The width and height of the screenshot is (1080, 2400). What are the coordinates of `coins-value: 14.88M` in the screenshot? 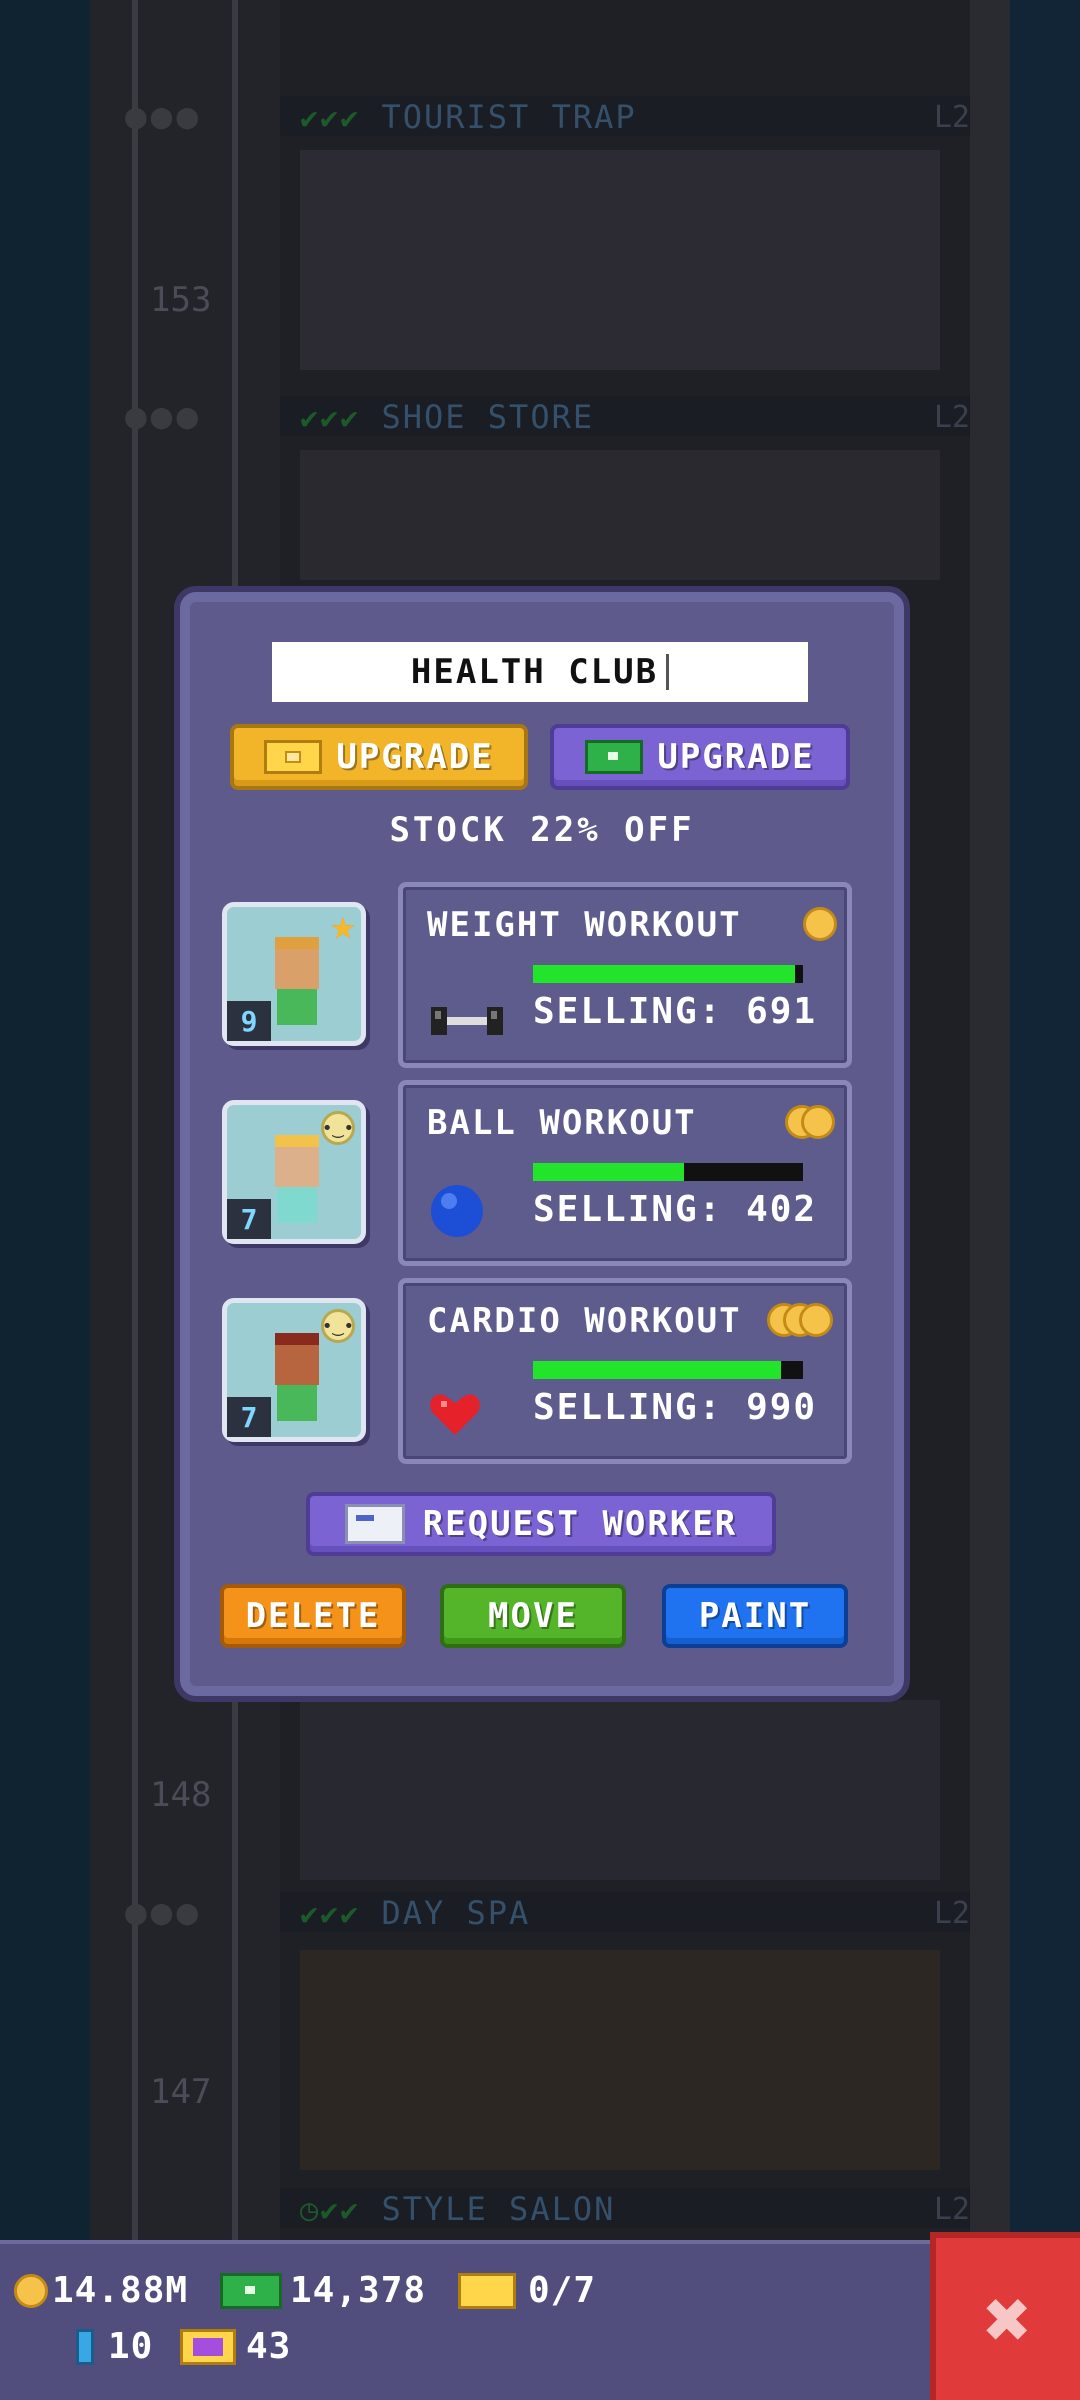 It's located at (120, 2290).